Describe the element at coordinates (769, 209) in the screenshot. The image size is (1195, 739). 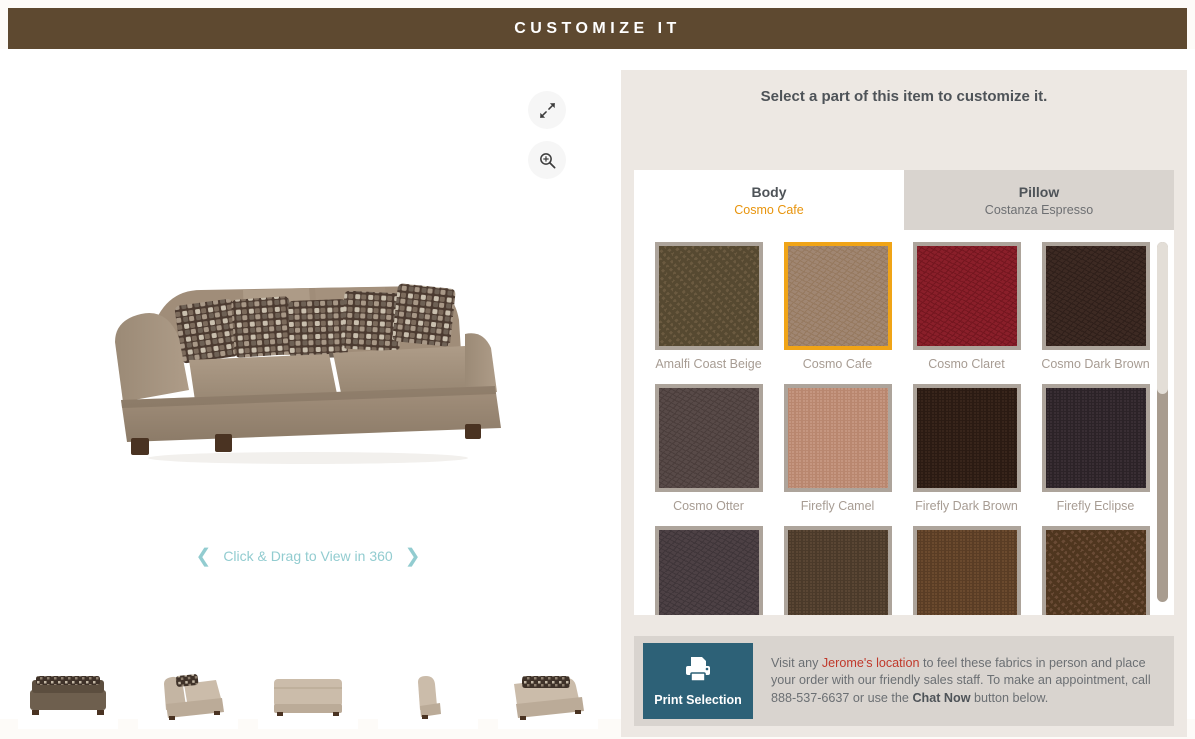
I see `tab-body-selection: Cosmo Cafe` at that location.